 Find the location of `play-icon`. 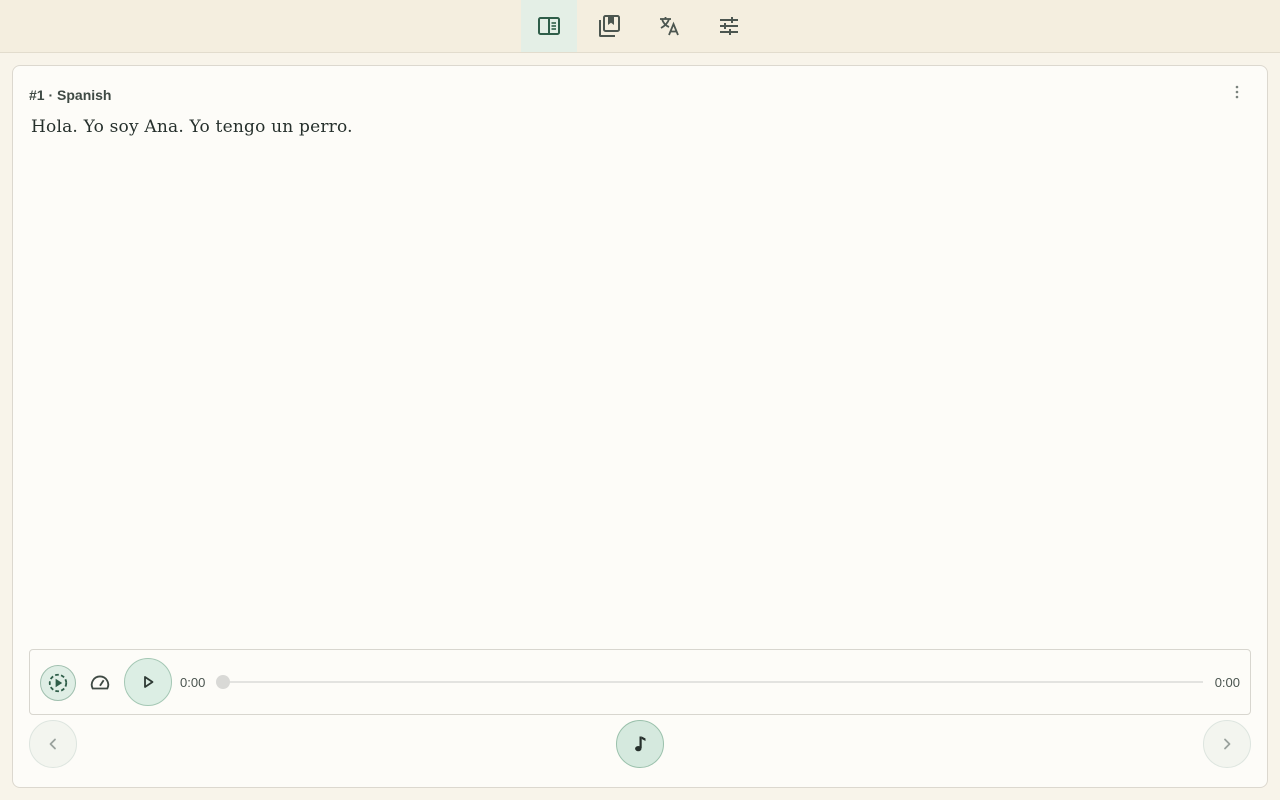

play-icon is located at coordinates (149, 682).